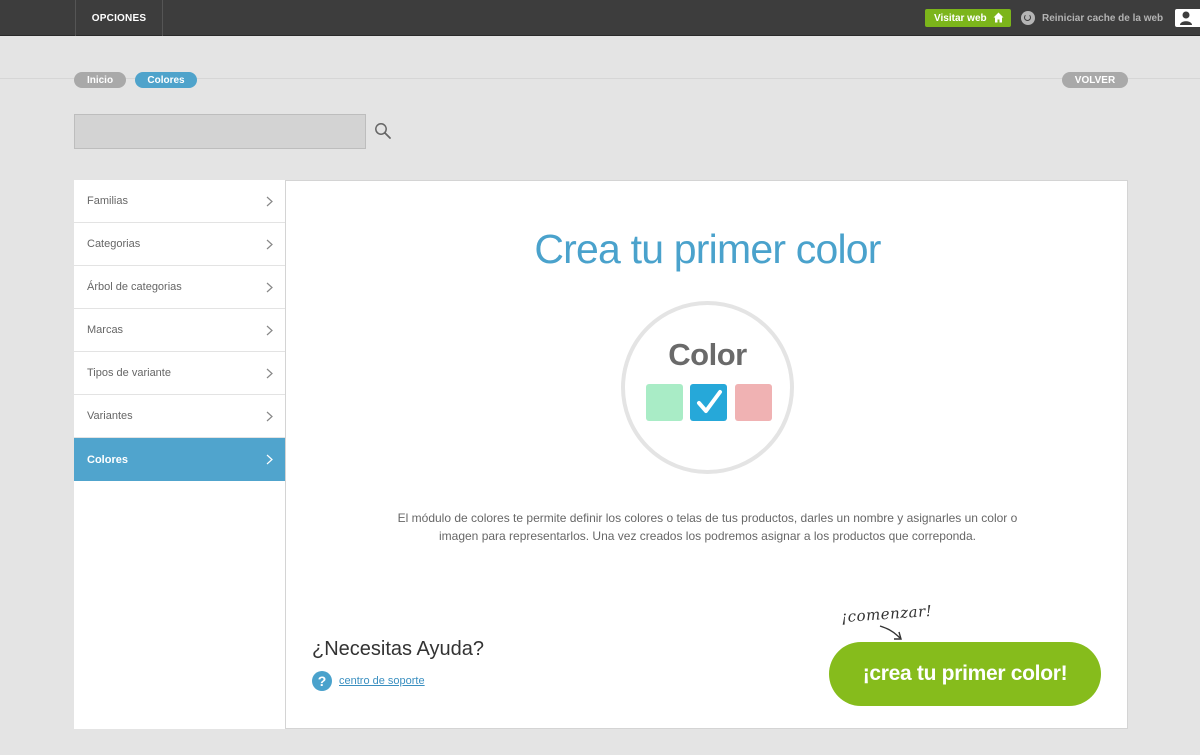 The height and width of the screenshot is (755, 1200). Describe the element at coordinates (998, 17) in the screenshot. I see `home-icon` at that location.